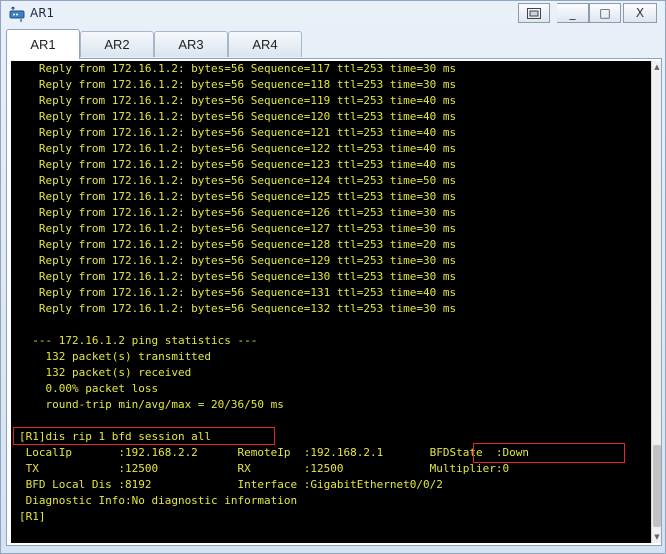 The height and width of the screenshot is (554, 666). I want to click on restore-button, so click(534, 13).